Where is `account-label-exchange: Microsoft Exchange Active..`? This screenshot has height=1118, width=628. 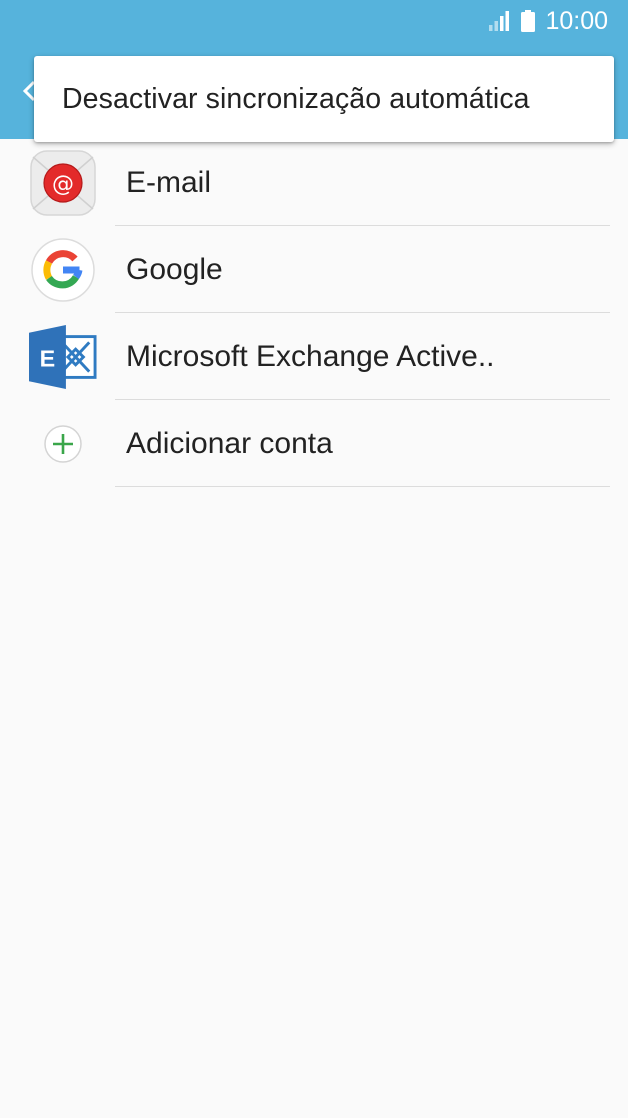 account-label-exchange: Microsoft Exchange Active.. is located at coordinates (310, 356).